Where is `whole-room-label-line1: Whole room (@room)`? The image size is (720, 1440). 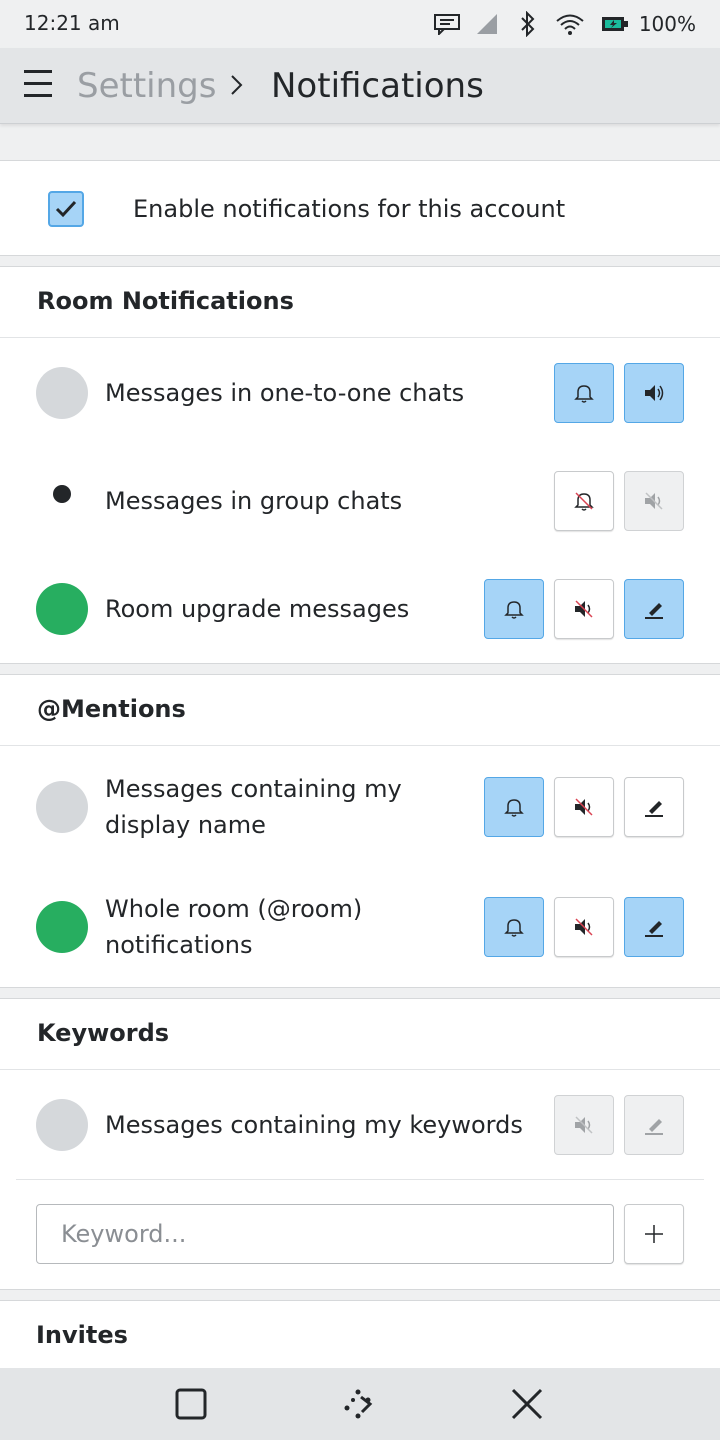
whole-room-label-line1: Whole room (@room) is located at coordinates (234, 909).